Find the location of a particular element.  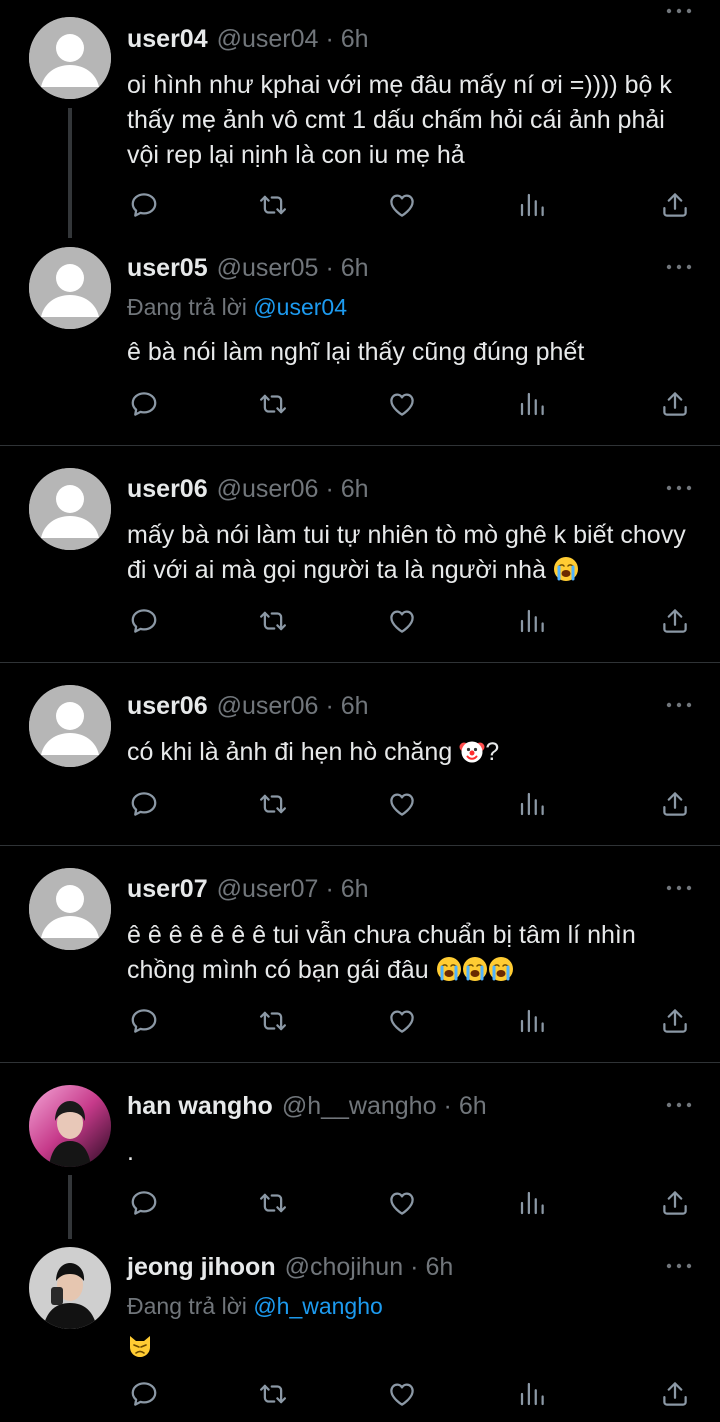

replying-to: Đang trả lời @h_wangho is located at coordinates (255, 1306).